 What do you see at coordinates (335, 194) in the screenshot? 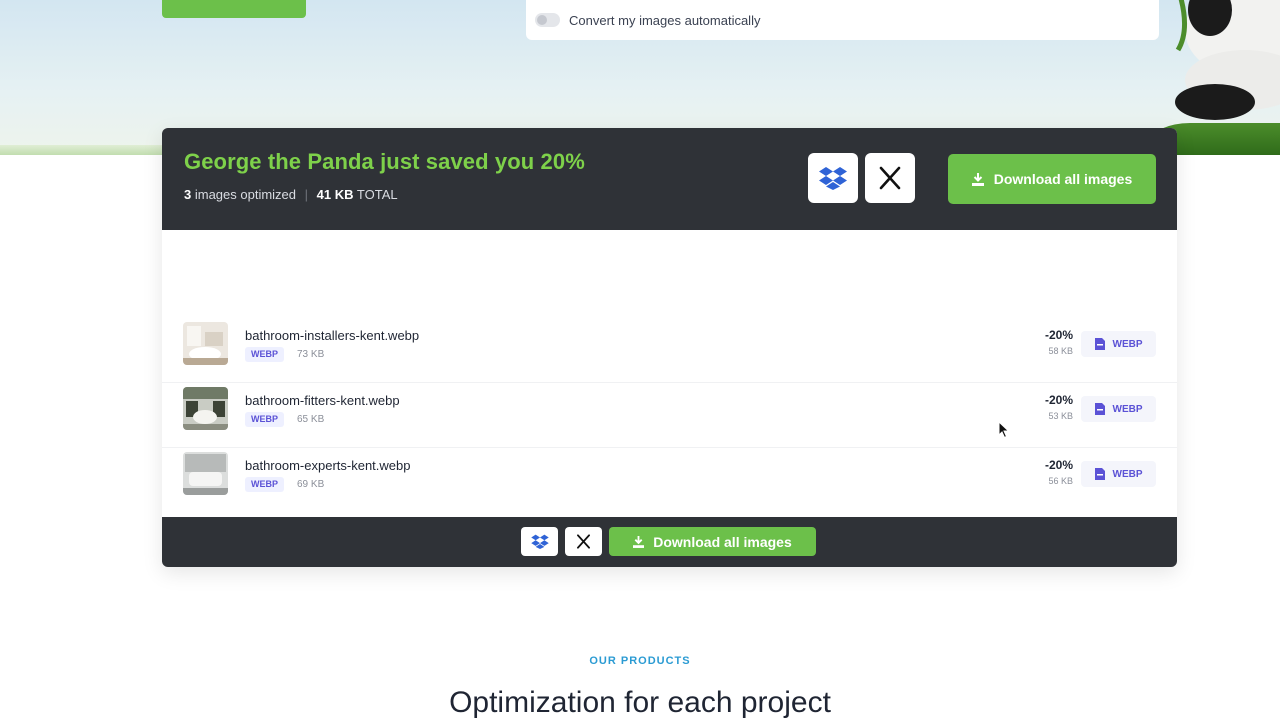
I see `total-size: 41 KB` at bounding box center [335, 194].